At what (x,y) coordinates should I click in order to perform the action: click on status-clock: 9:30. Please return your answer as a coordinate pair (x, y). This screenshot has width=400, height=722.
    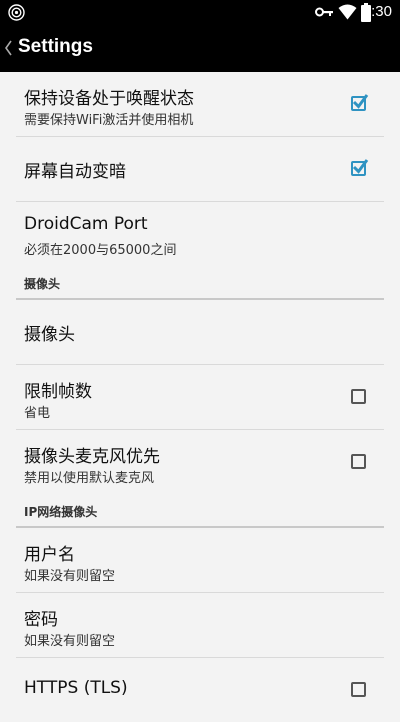
    Looking at the image, I should click on (377, 11).